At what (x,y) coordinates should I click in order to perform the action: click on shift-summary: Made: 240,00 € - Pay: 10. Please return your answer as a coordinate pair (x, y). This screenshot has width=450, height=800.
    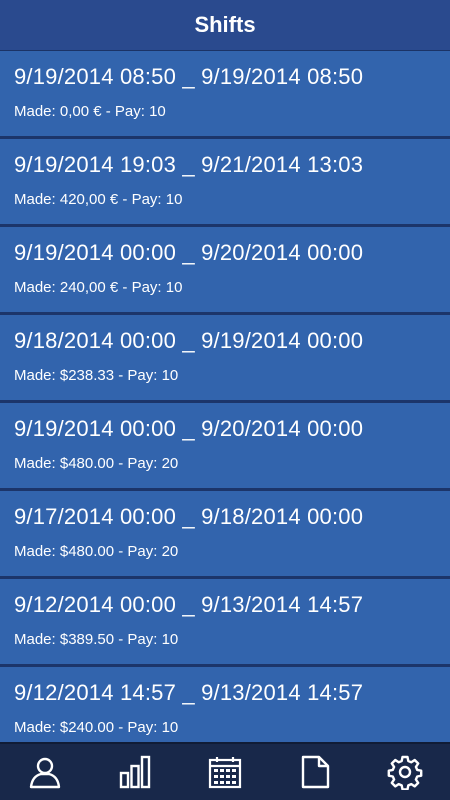
    Looking at the image, I should click on (98, 287).